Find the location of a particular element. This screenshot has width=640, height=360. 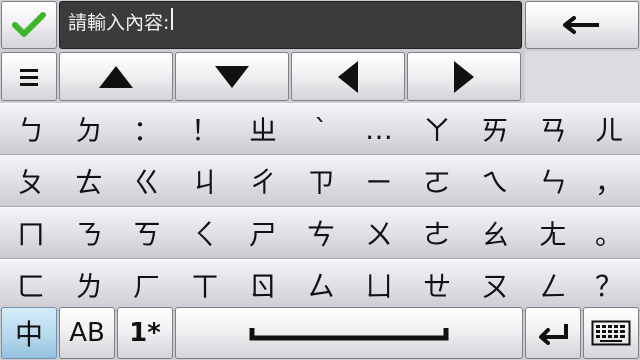

menu-button is located at coordinates (29, 76).